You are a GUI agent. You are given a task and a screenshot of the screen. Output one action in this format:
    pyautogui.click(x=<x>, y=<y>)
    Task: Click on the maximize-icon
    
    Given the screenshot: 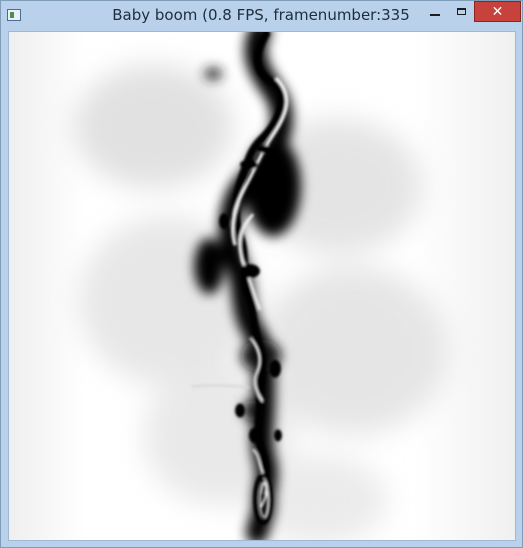 What is the action you would take?
    pyautogui.click(x=461, y=11)
    